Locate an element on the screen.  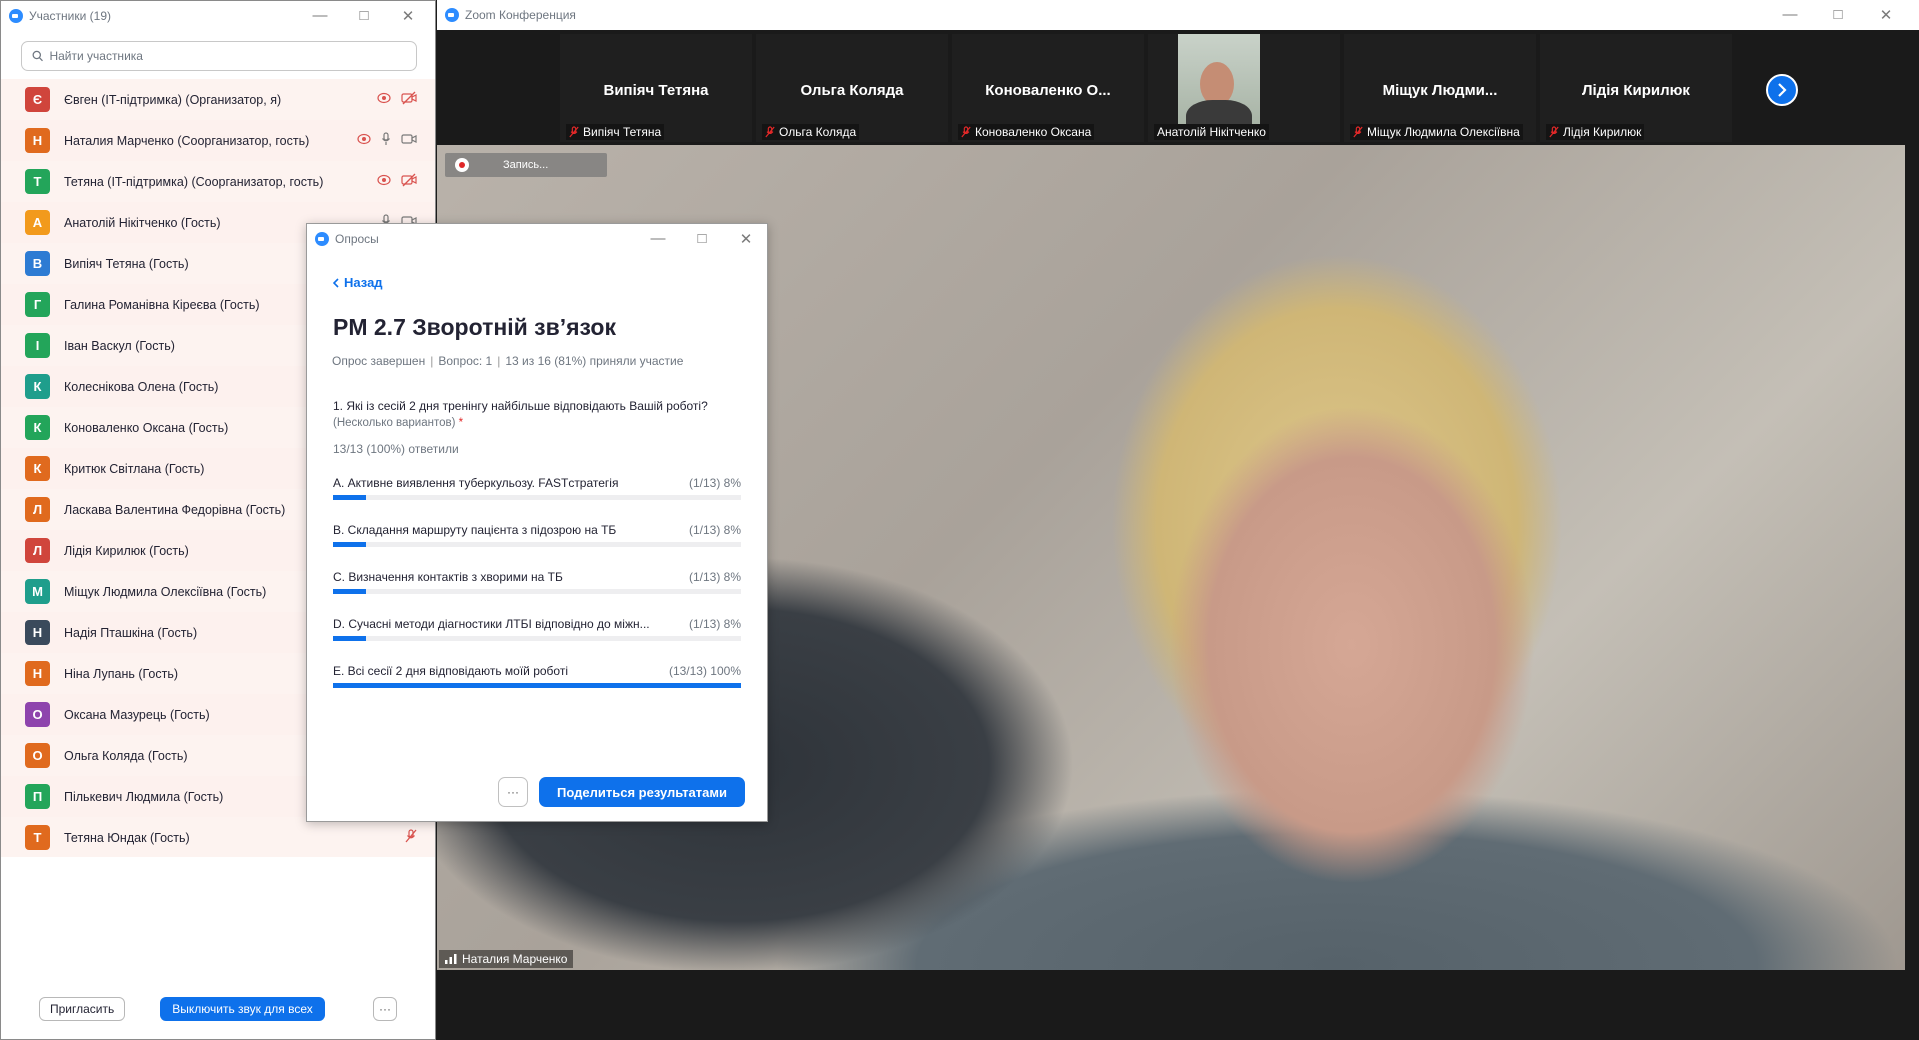
thumbnail-name-label: Ольга Коляда is located at coordinates (811, 132).